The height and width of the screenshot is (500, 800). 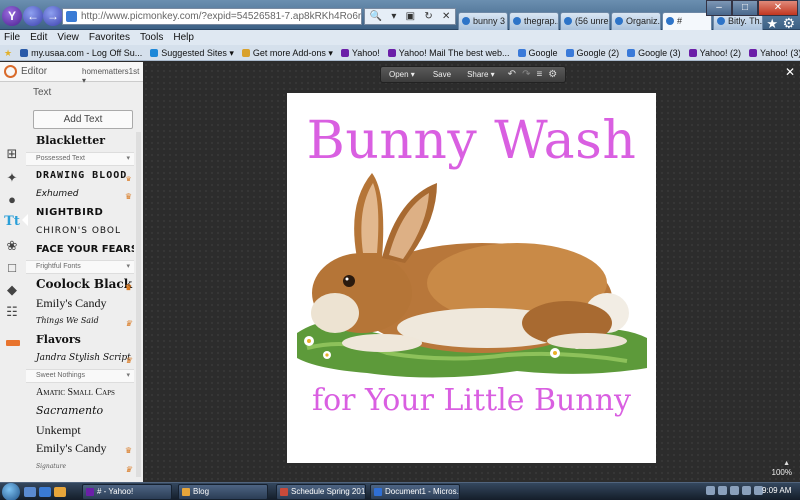 What do you see at coordinates (12, 312) in the screenshot?
I see `themes-icon: ☷` at bounding box center [12, 312].